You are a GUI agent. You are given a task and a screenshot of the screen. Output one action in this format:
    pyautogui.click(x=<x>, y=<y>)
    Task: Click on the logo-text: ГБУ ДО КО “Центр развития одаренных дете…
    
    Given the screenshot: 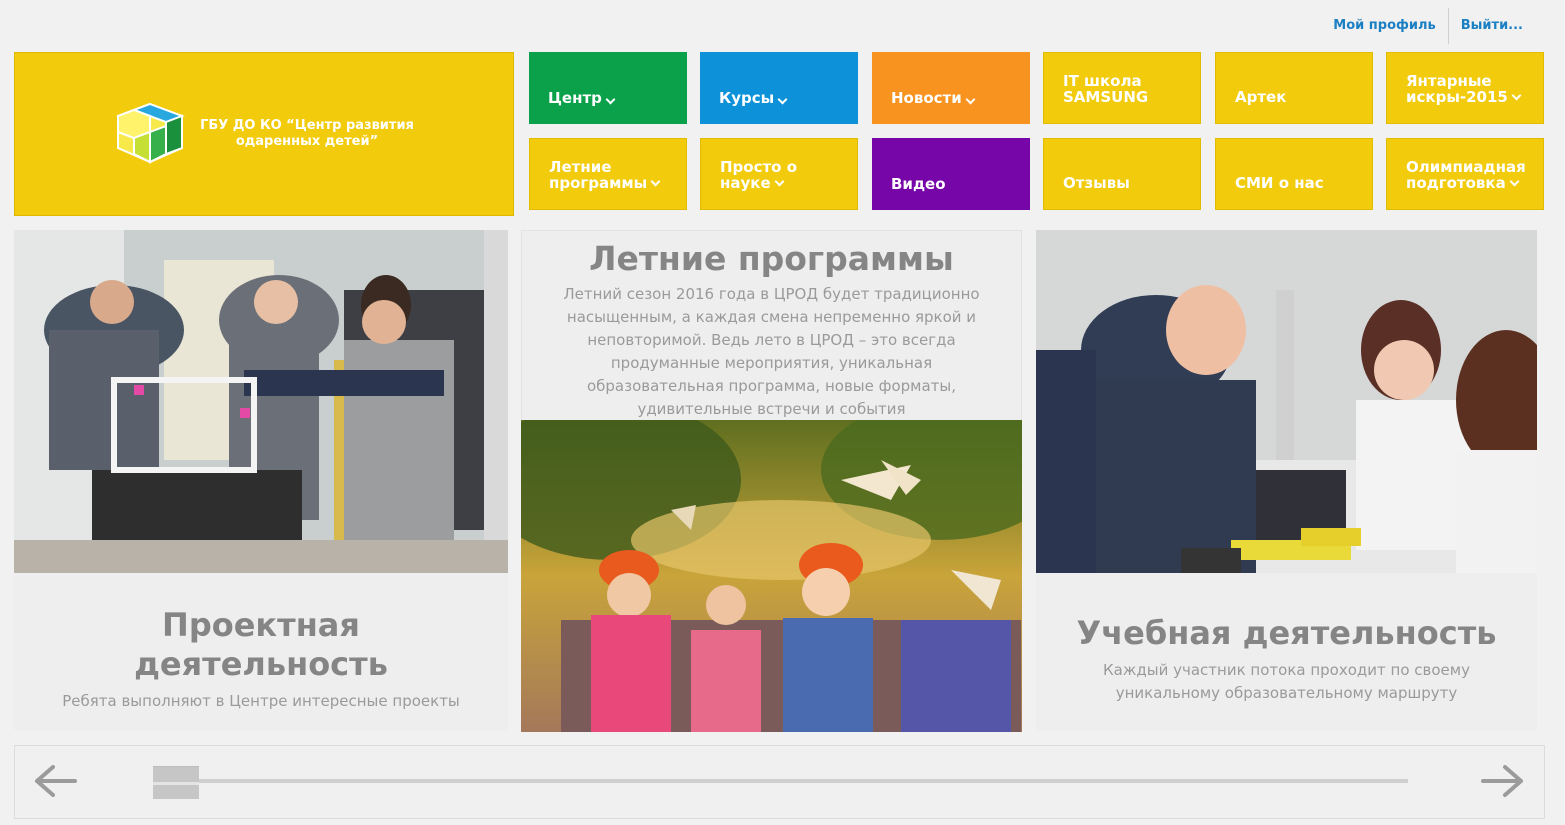 What is the action you would take?
    pyautogui.click(x=307, y=134)
    